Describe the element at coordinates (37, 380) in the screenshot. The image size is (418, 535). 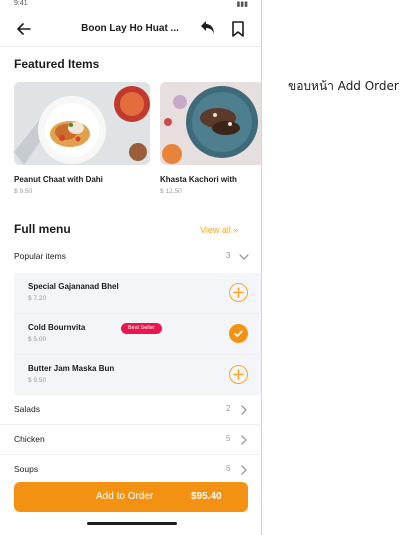
I see `menu-item-price: $ 9.50` at that location.